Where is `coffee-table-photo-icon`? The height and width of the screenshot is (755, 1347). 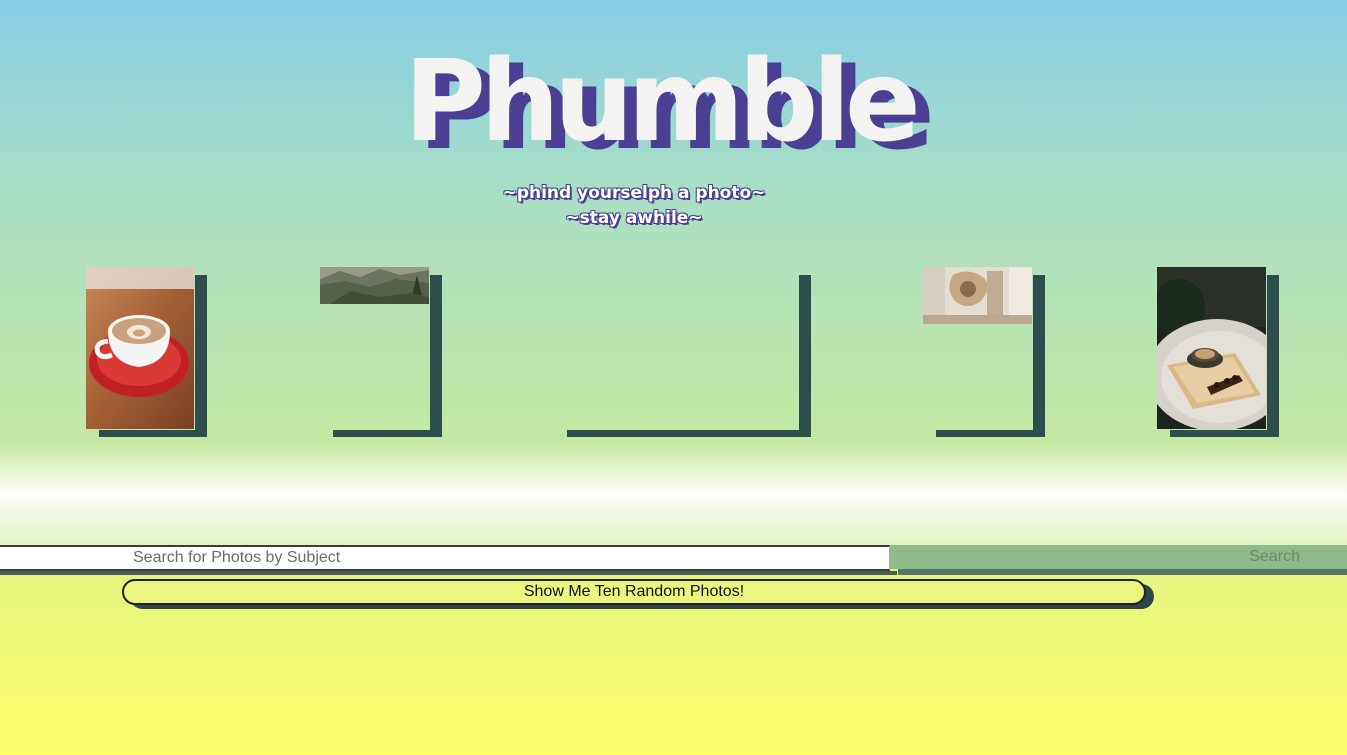
coffee-table-photo-icon is located at coordinates (1211, 348).